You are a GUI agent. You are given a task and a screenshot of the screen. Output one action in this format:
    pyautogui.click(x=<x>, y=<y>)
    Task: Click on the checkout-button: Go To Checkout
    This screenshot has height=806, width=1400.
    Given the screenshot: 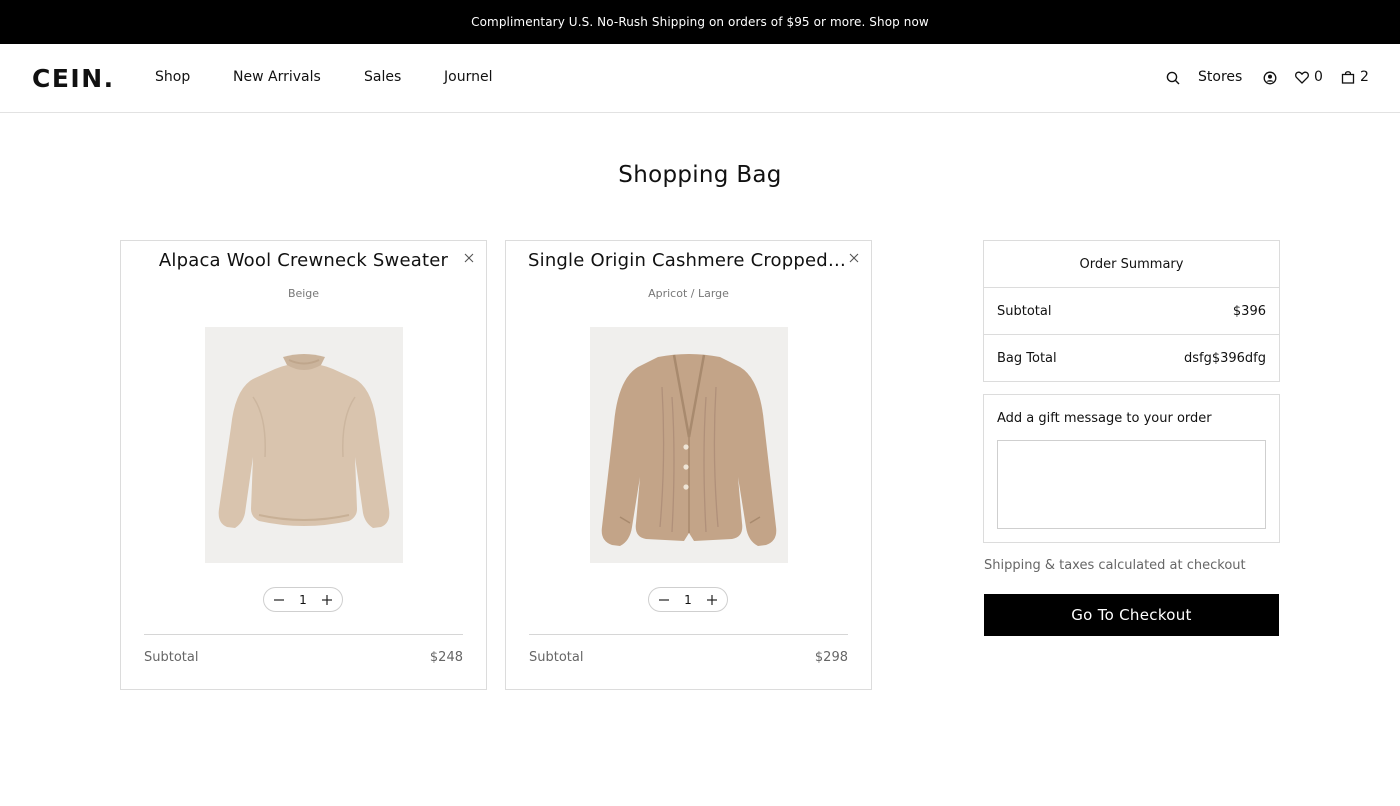 What is the action you would take?
    pyautogui.click(x=1131, y=615)
    